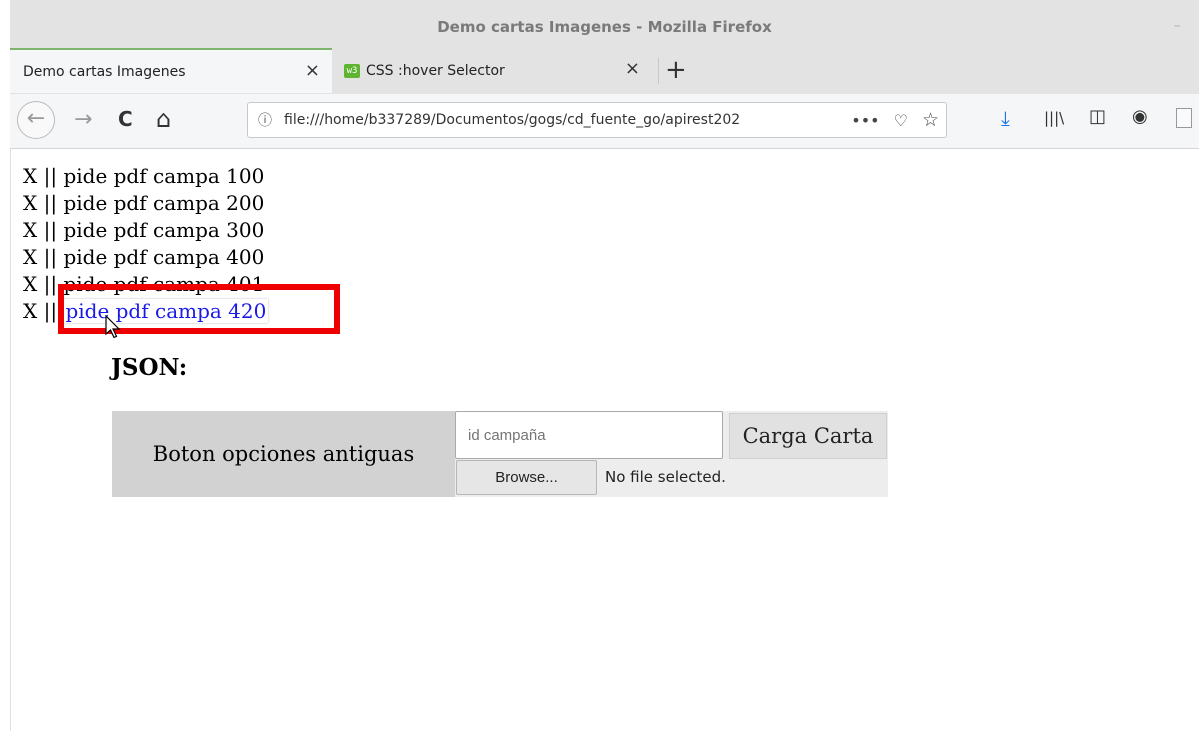  What do you see at coordinates (36, 120) in the screenshot?
I see `back-button: ←` at bounding box center [36, 120].